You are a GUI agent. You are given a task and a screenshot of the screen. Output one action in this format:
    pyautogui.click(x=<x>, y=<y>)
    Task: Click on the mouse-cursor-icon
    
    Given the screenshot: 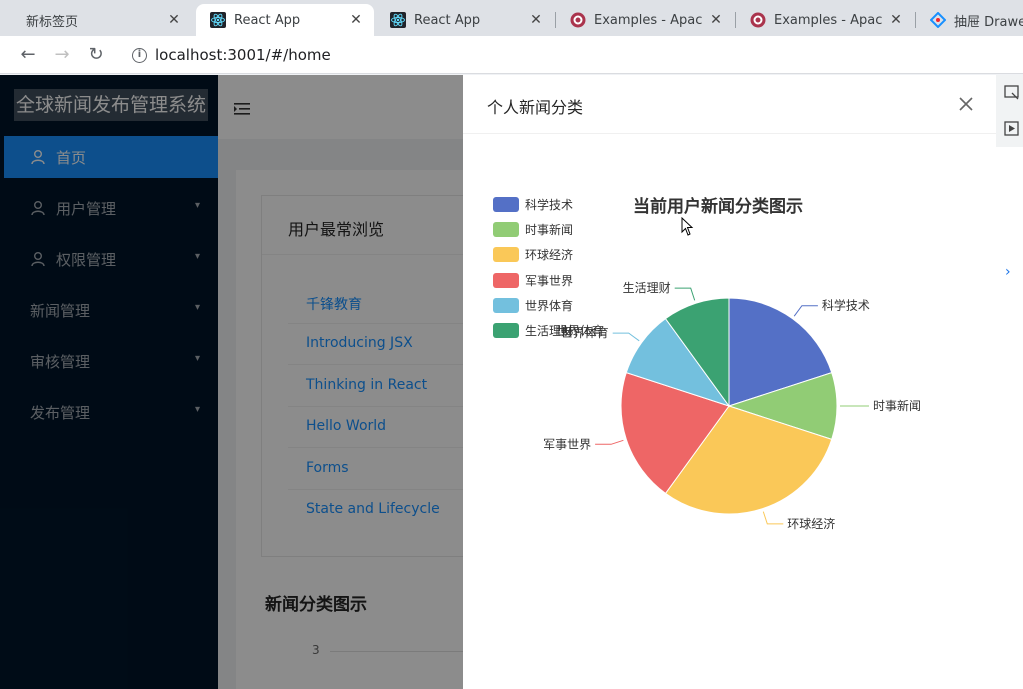 What is the action you would take?
    pyautogui.click(x=687, y=226)
    